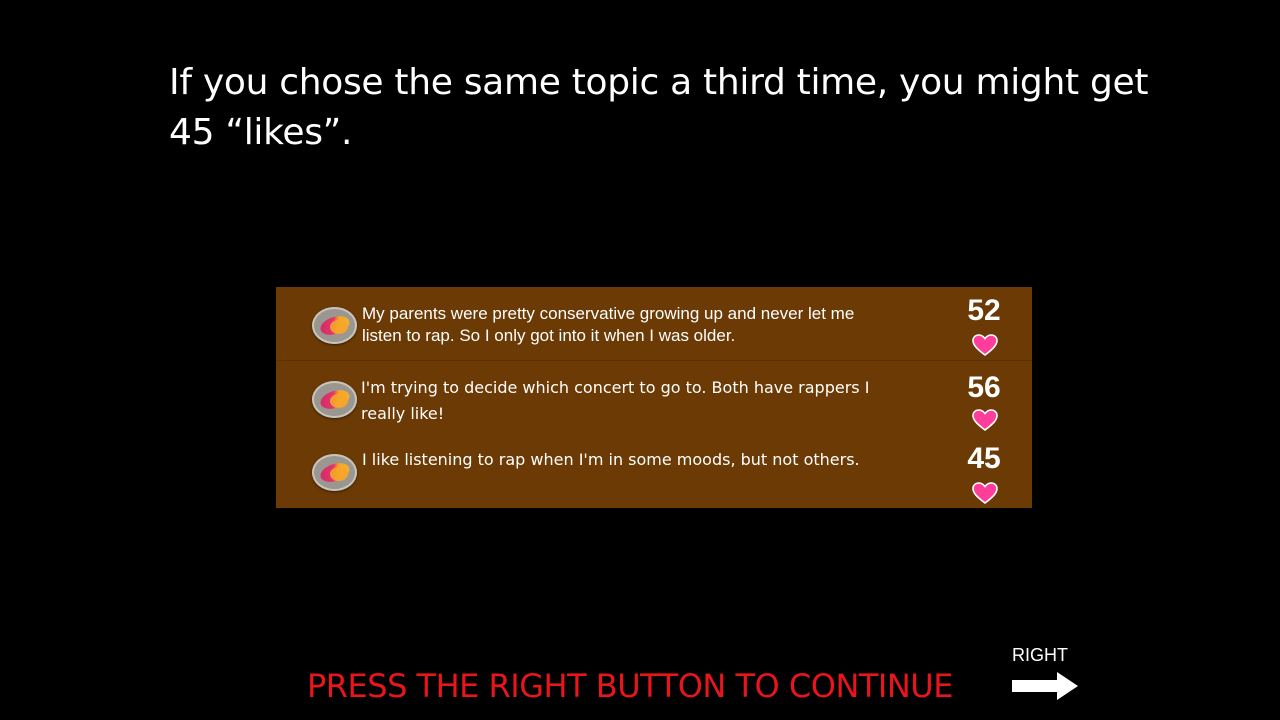 Image resolution: width=1280 pixels, height=720 pixels. What do you see at coordinates (630, 686) in the screenshot?
I see `continue-prompt: PRESS THE RIGHT BUTTON TO CONTINUE` at bounding box center [630, 686].